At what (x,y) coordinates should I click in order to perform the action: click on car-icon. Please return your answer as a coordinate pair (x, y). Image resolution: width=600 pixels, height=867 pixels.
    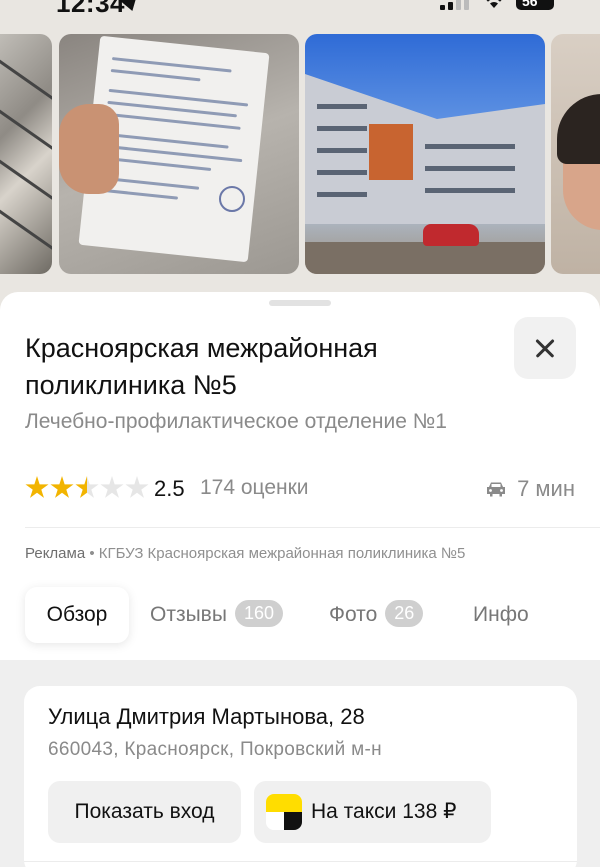
    Looking at the image, I should click on (496, 489).